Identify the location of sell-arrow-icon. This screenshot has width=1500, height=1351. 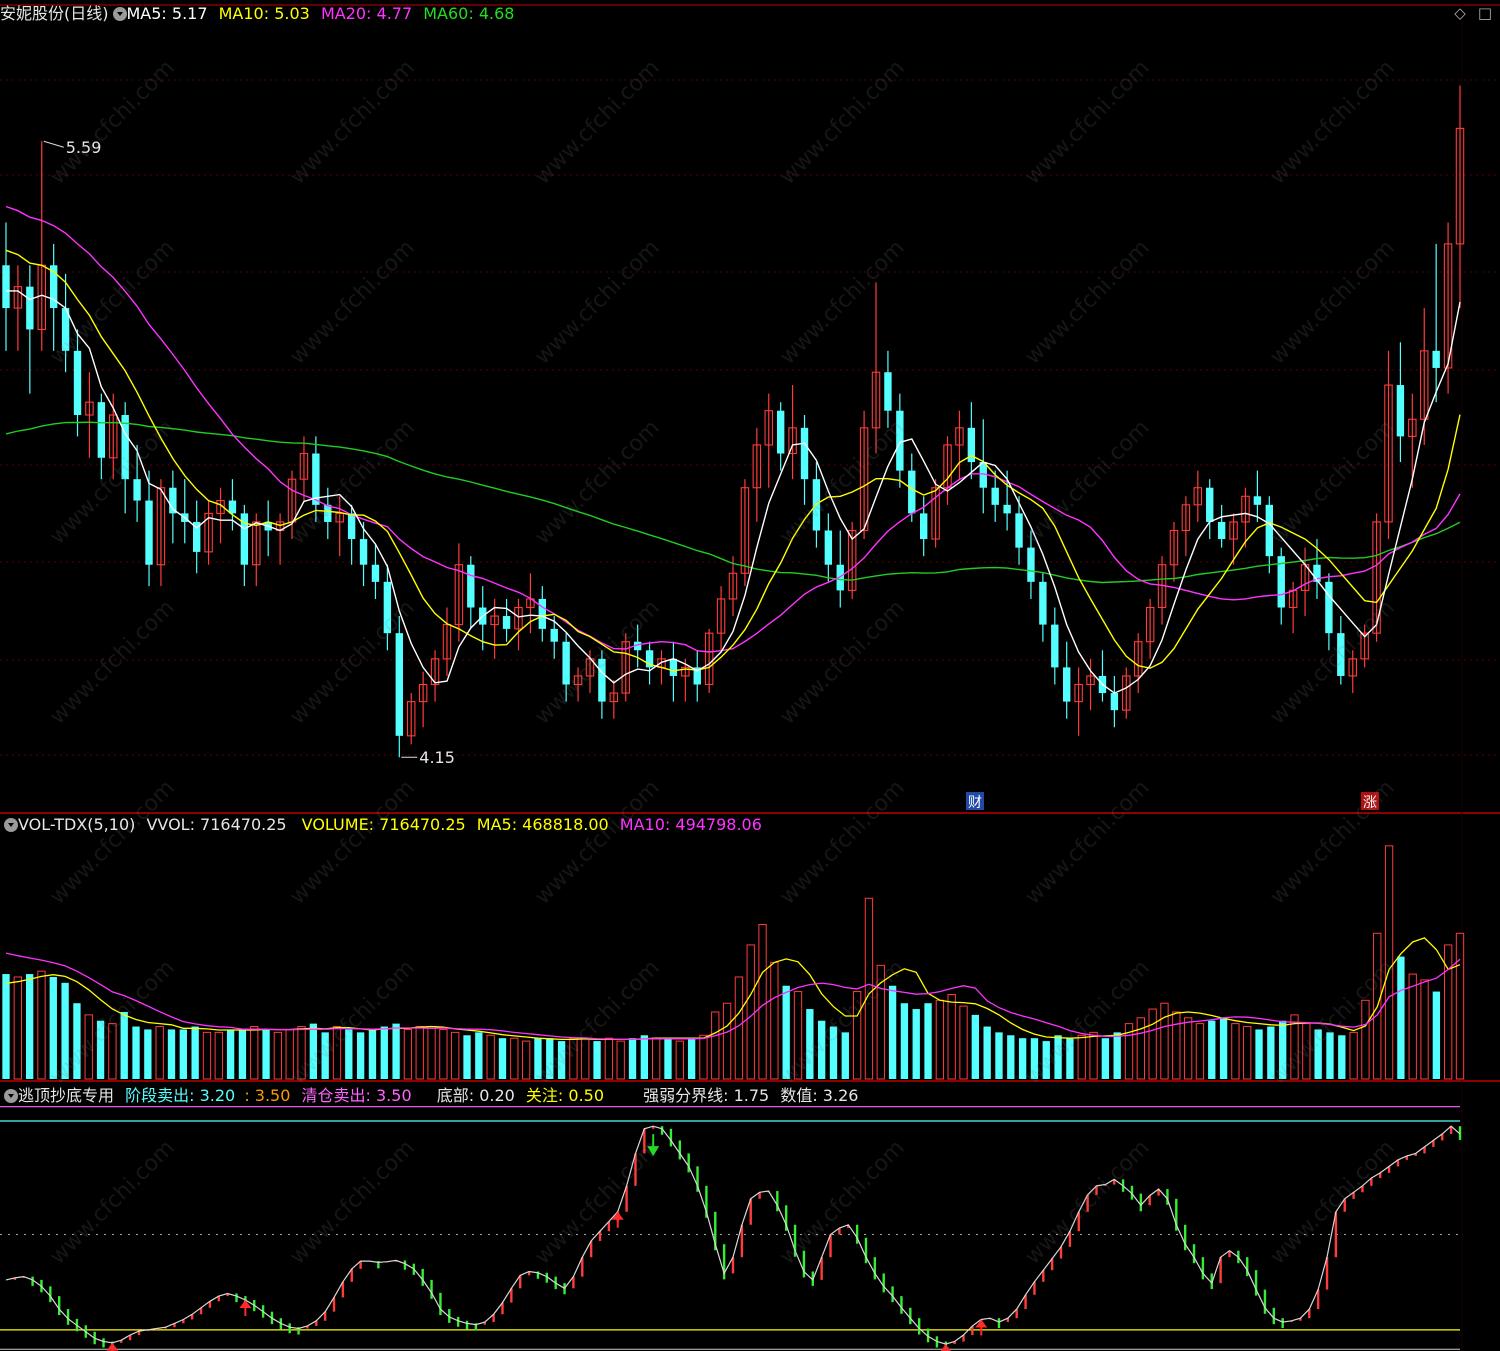
(653, 1151).